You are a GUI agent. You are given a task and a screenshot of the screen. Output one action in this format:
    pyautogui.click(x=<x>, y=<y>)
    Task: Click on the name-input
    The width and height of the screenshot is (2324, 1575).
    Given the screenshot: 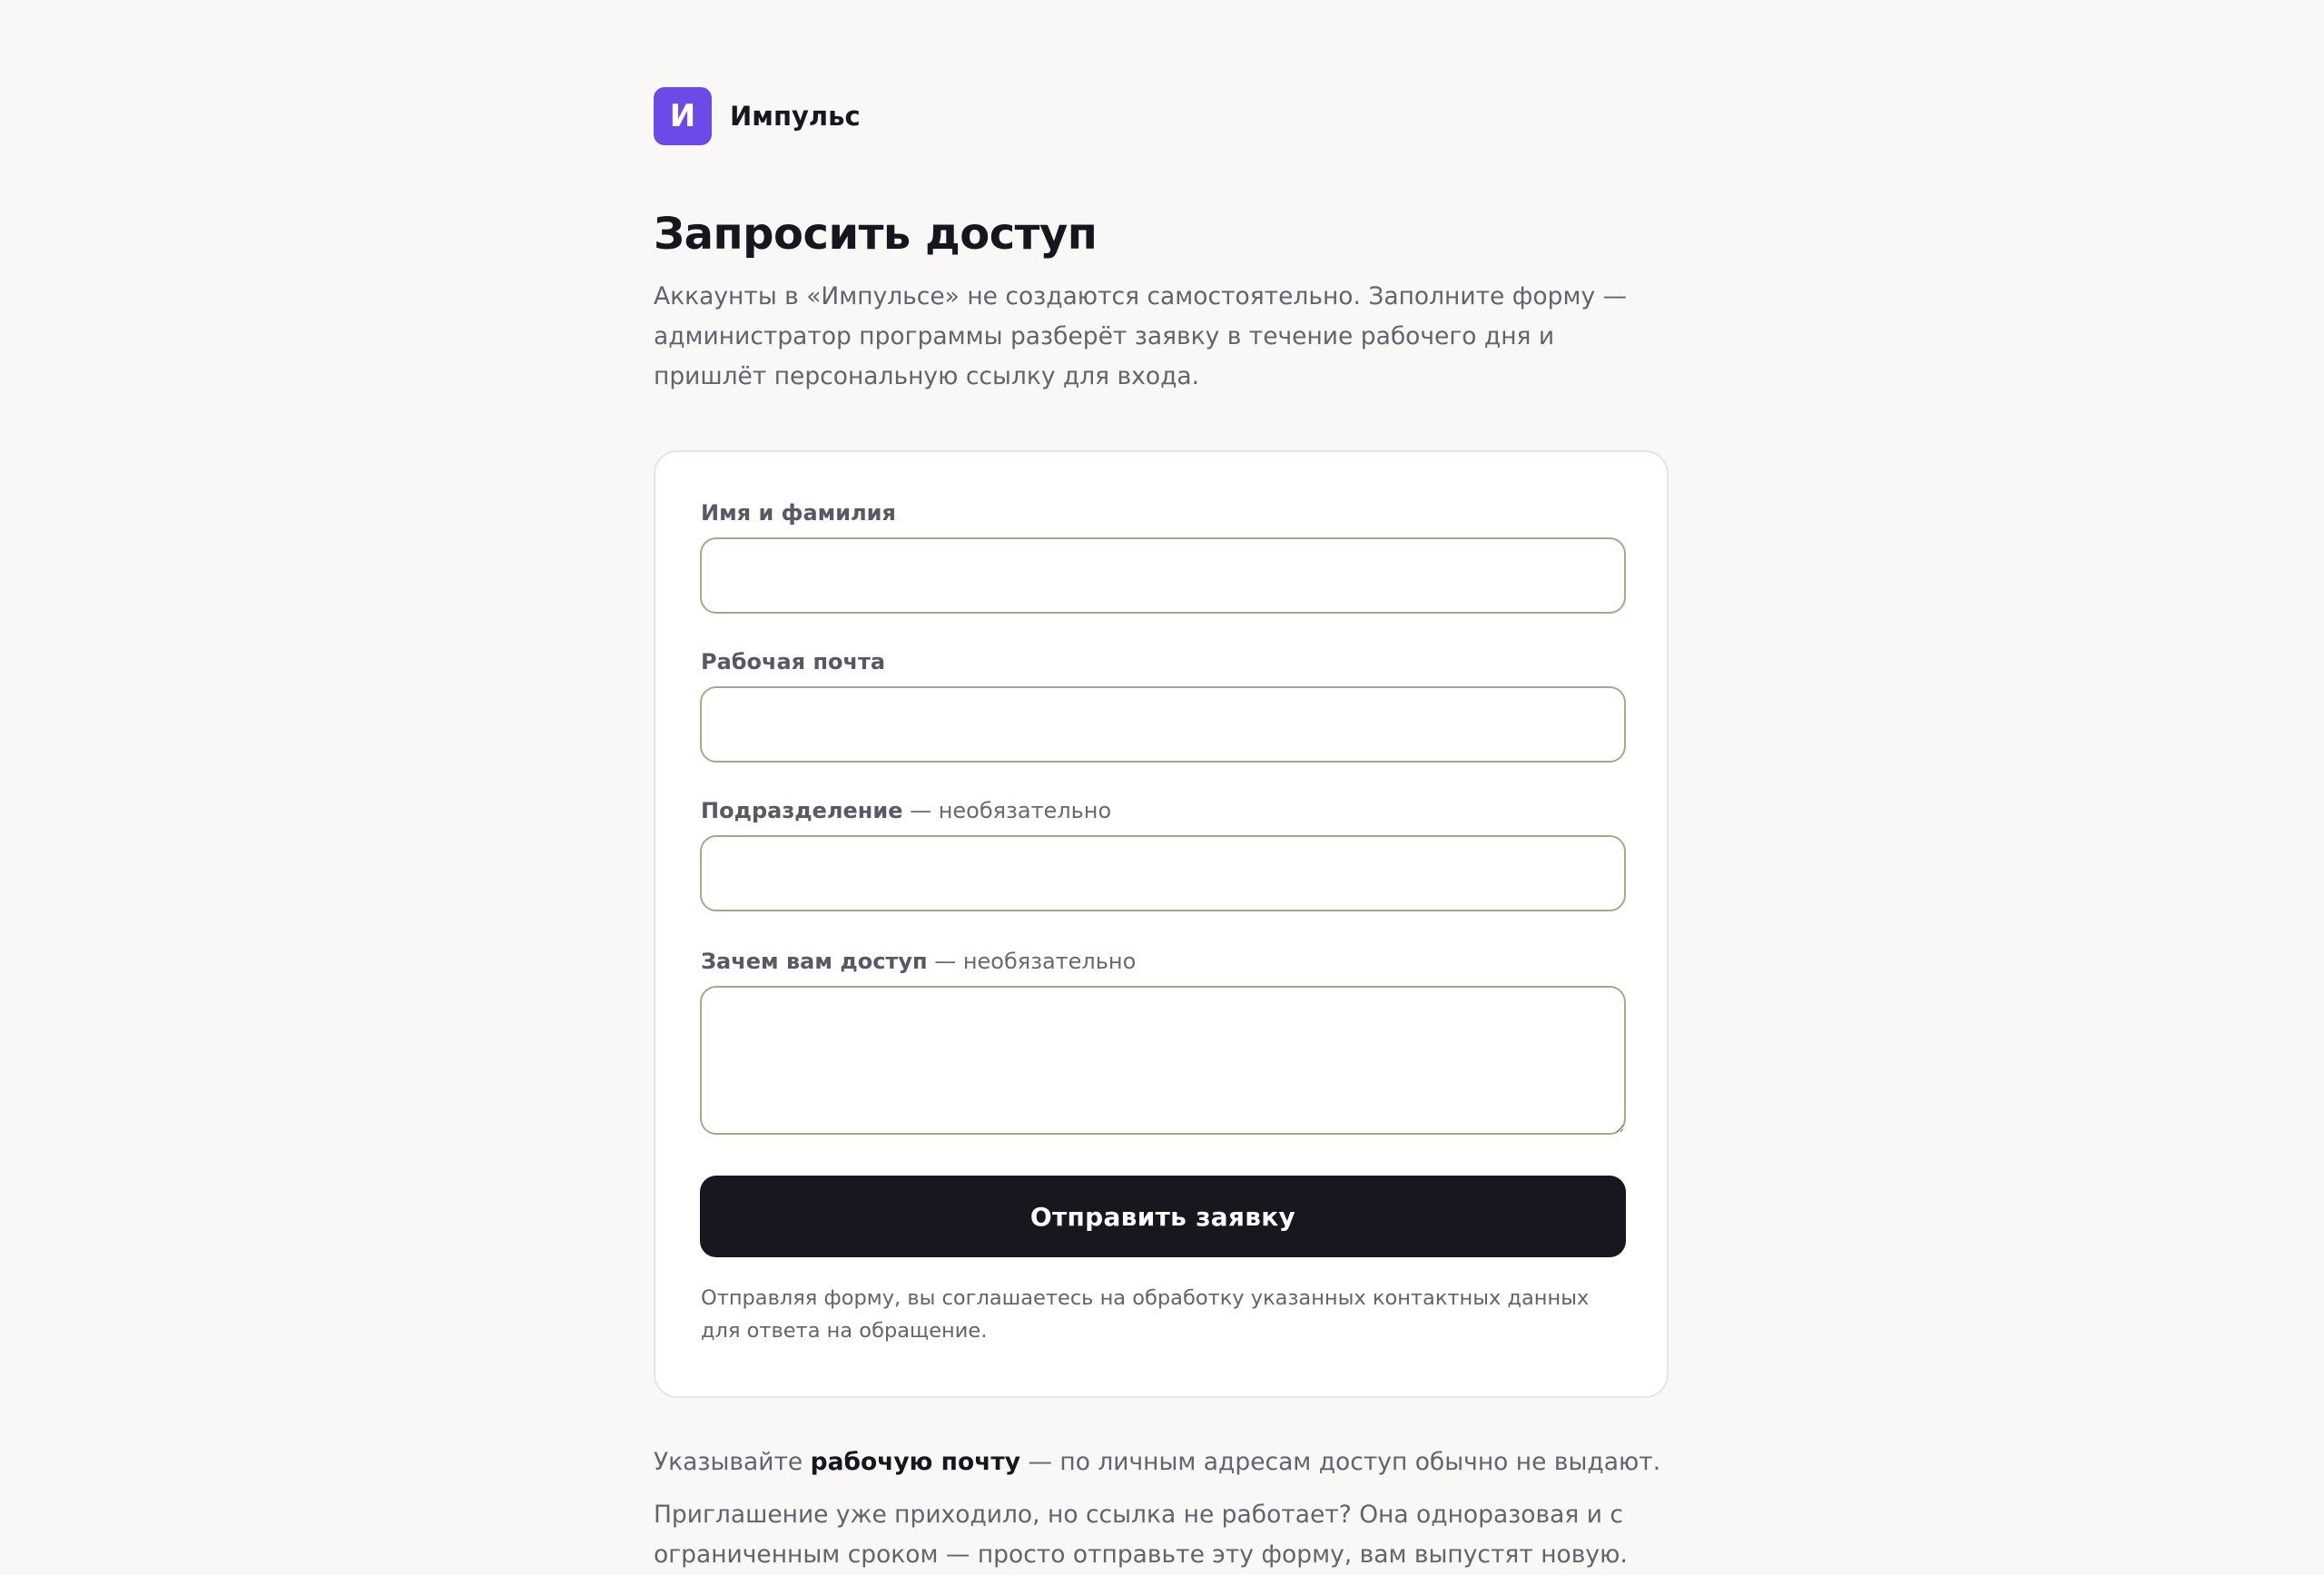 What is the action you would take?
    pyautogui.click(x=1163, y=576)
    